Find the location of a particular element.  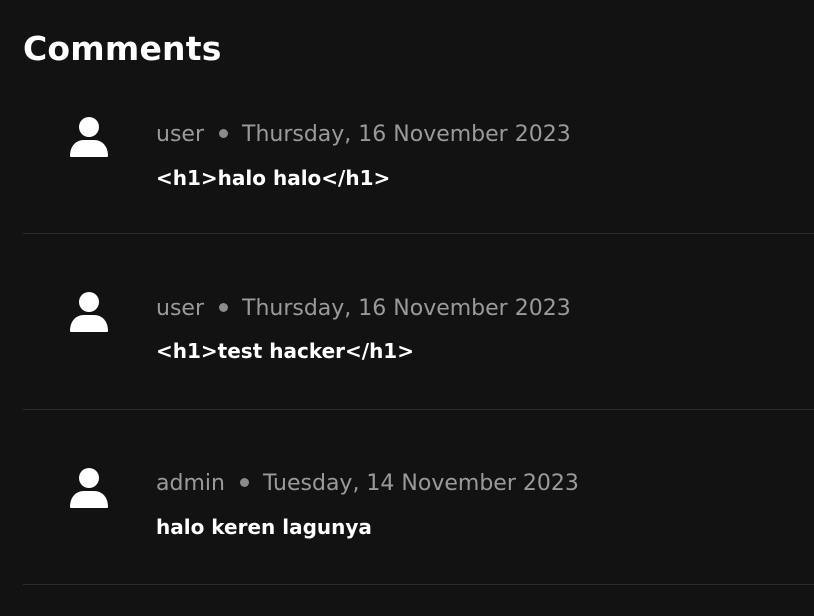

comment-text: halo keren lagunya is located at coordinates (264, 527).